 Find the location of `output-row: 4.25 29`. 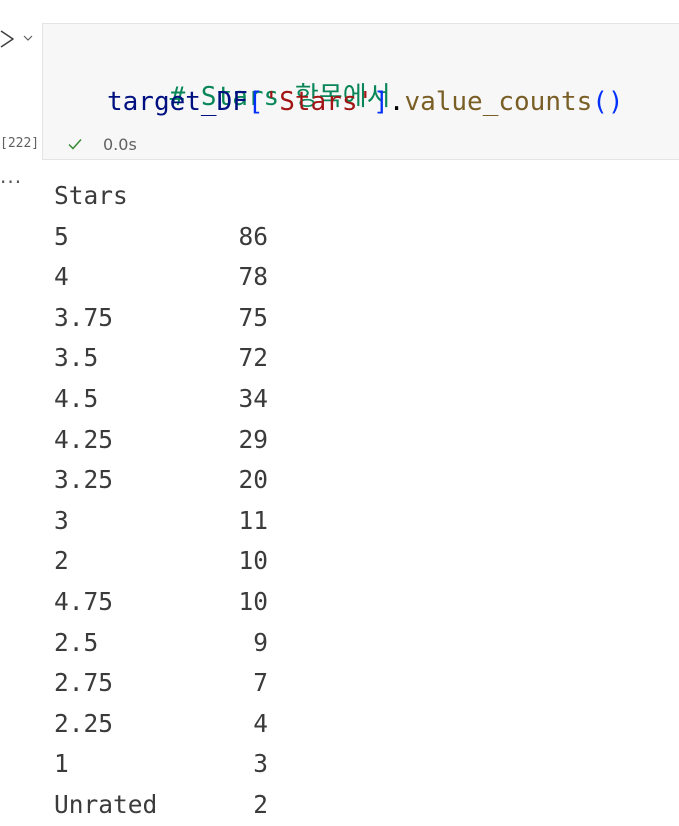

output-row: 4.25 29 is located at coordinates (161, 440).